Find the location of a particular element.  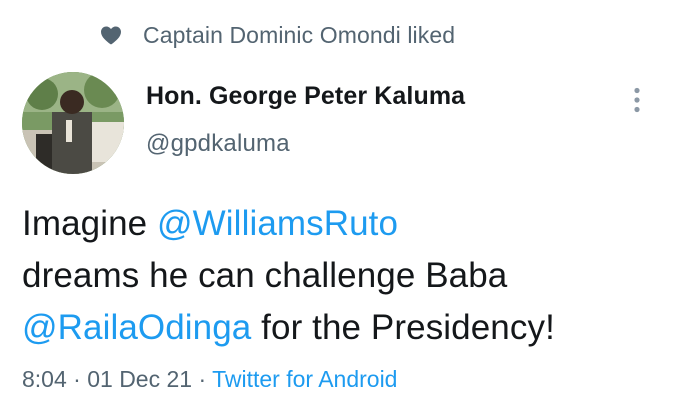

vertical-ellipsis-icon is located at coordinates (637, 102).